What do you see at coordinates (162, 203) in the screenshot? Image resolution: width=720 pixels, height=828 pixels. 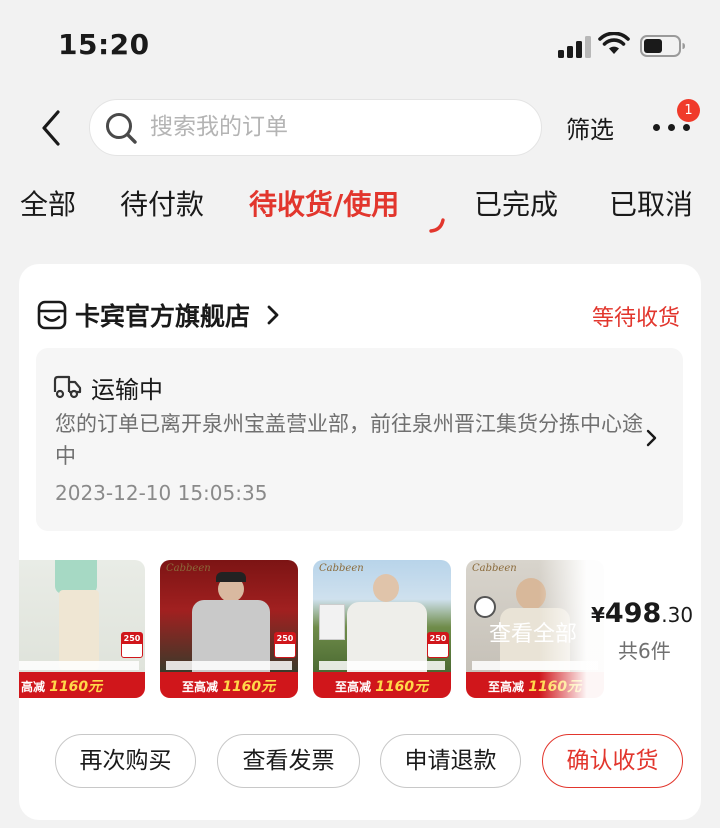 I see `tab-pending-payment: 待付款` at bounding box center [162, 203].